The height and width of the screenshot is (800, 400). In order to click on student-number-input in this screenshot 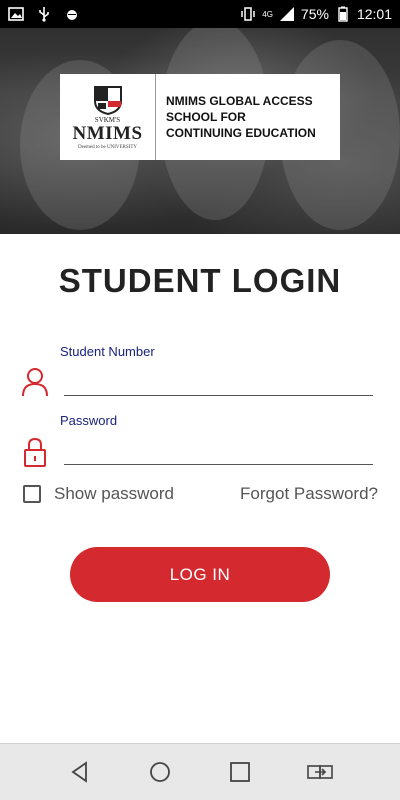, I will do `click(218, 381)`.